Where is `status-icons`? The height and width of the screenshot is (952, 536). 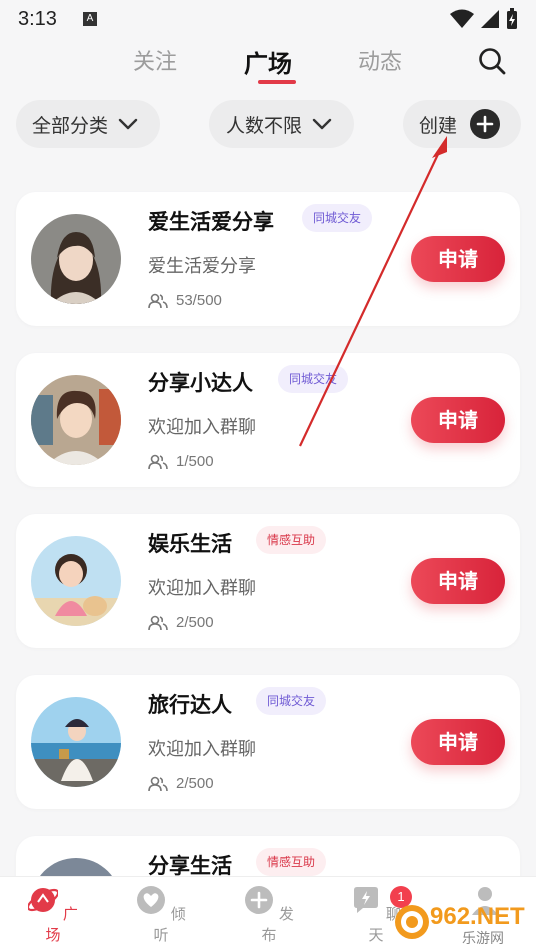 status-icons is located at coordinates (484, 19).